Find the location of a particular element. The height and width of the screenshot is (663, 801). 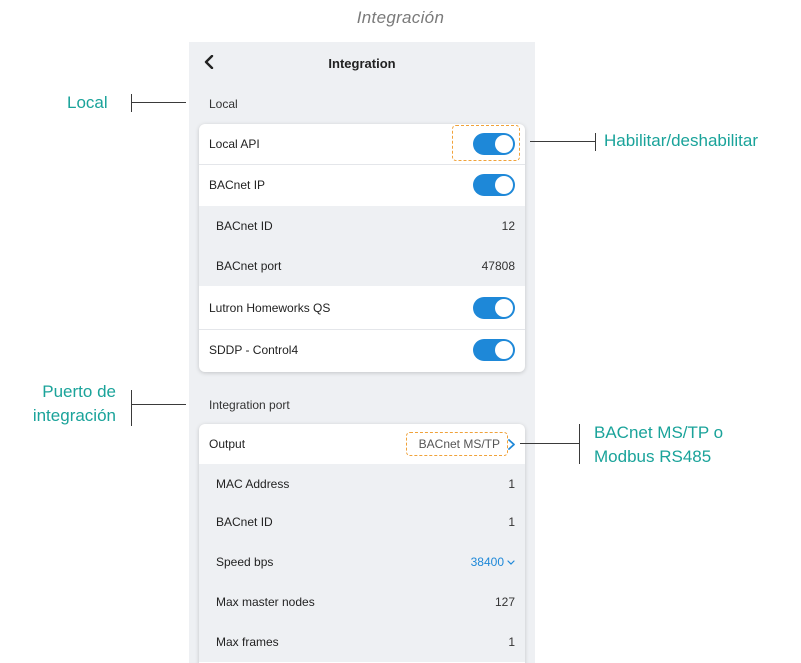

chevron-down-icon is located at coordinates (511, 562).